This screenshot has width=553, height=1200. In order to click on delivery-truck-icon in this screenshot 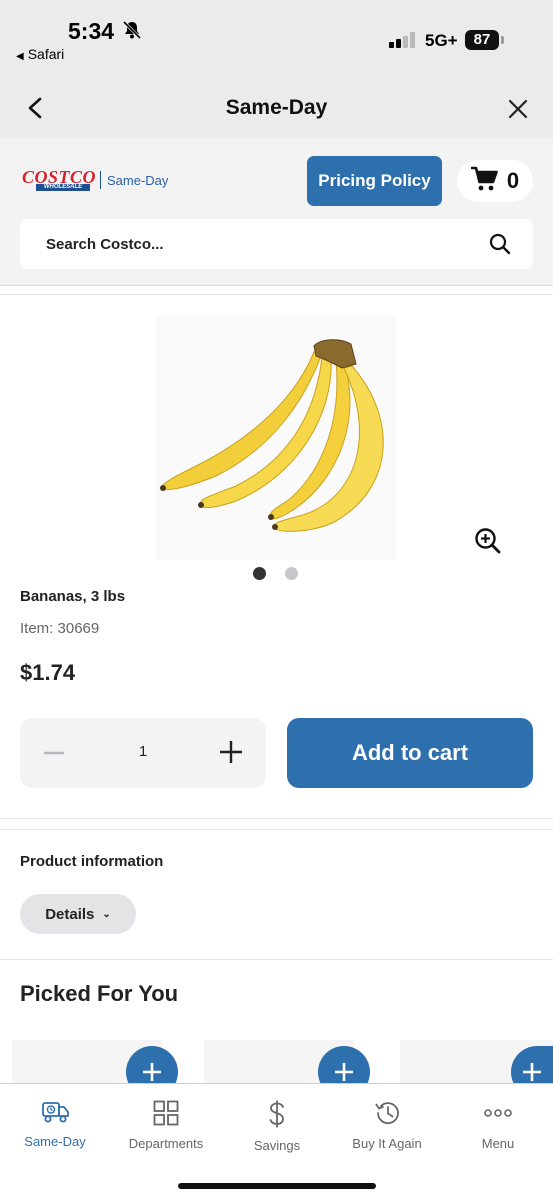, I will do `click(55, 1112)`.